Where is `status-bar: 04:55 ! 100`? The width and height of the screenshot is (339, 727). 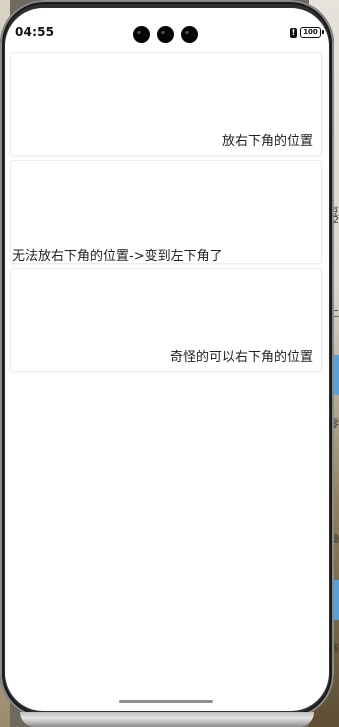 status-bar: 04:55 ! 100 is located at coordinates (167, 28).